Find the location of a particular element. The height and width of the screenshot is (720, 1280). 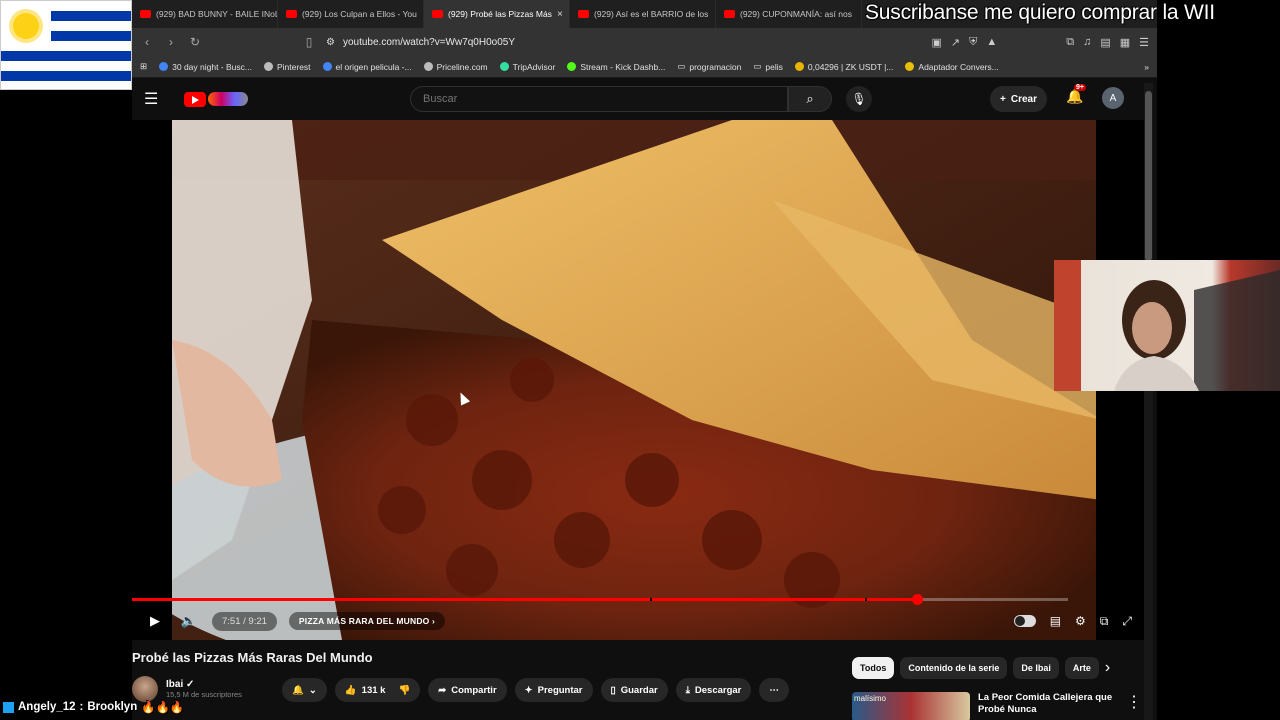

video-title: Probé las Pizzas Más Raras Del Mundo is located at coordinates (252, 657).